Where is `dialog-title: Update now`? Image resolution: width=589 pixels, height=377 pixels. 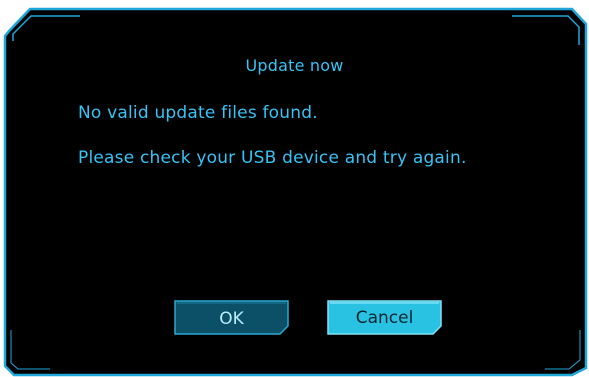 dialog-title: Update now is located at coordinates (294, 65).